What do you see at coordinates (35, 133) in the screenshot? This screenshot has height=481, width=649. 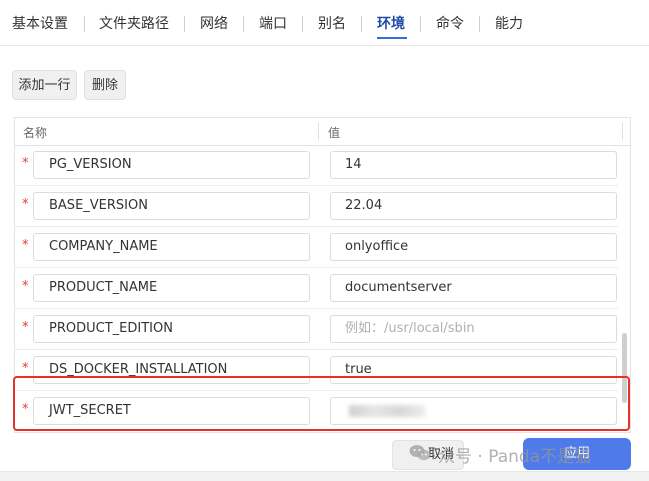 I see `header-name: 名称` at bounding box center [35, 133].